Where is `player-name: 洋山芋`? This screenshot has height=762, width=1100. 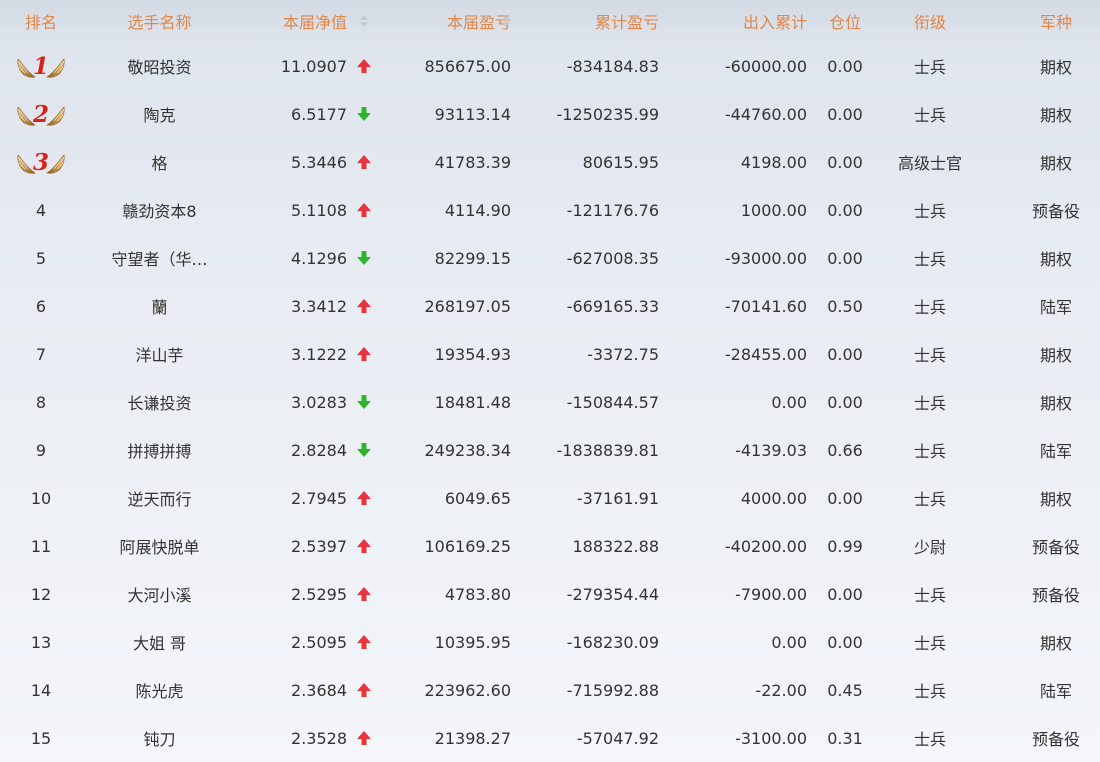
player-name: 洋山芋 is located at coordinates (159, 354).